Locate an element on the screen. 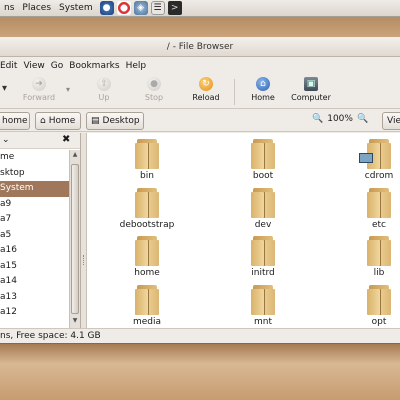  menu-go: Go is located at coordinates (57, 66).